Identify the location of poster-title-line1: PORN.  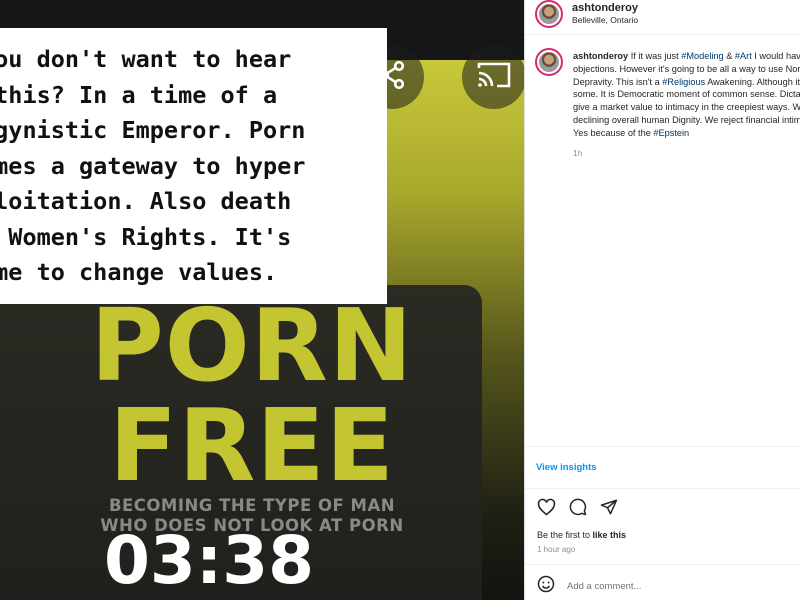
(252, 345).